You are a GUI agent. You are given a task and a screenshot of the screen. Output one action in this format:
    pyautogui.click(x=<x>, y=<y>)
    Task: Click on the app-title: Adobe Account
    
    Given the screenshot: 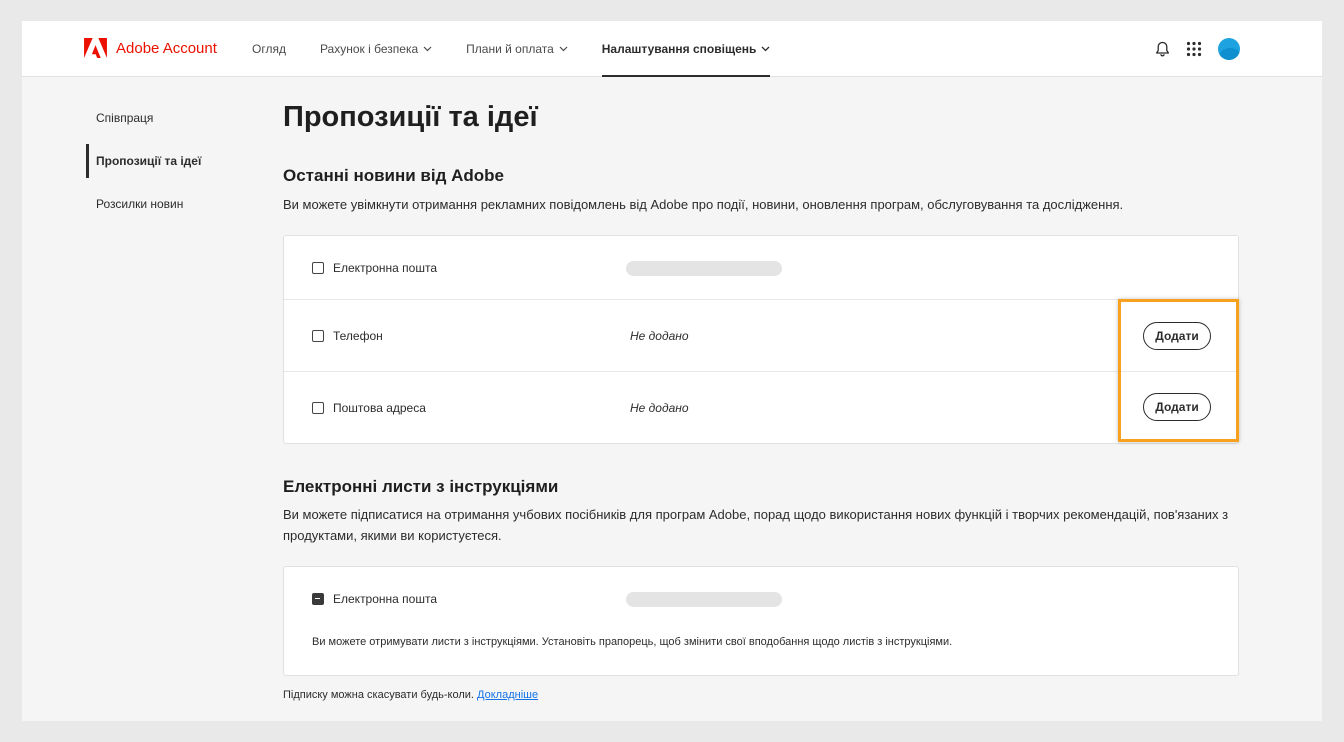 What is the action you would take?
    pyautogui.click(x=166, y=48)
    